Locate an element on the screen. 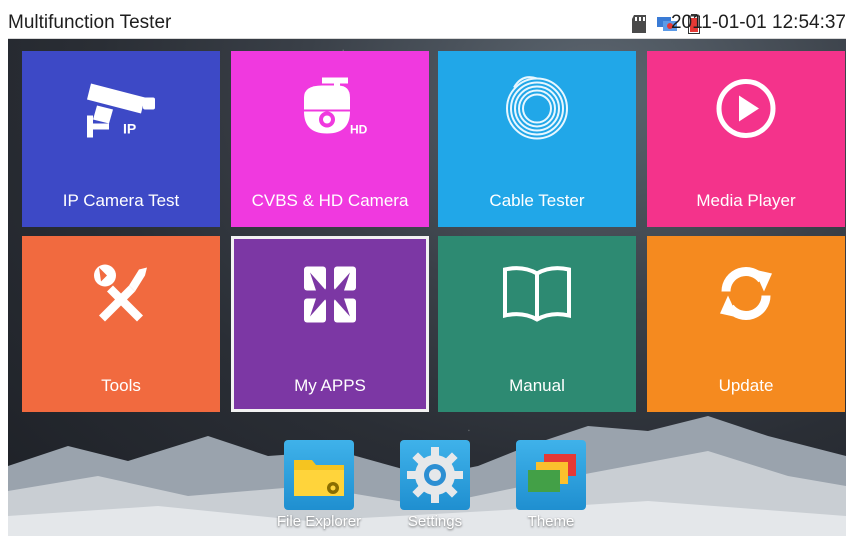 The width and height of the screenshot is (846, 536). tile-tools: Tools is located at coordinates (121, 324).